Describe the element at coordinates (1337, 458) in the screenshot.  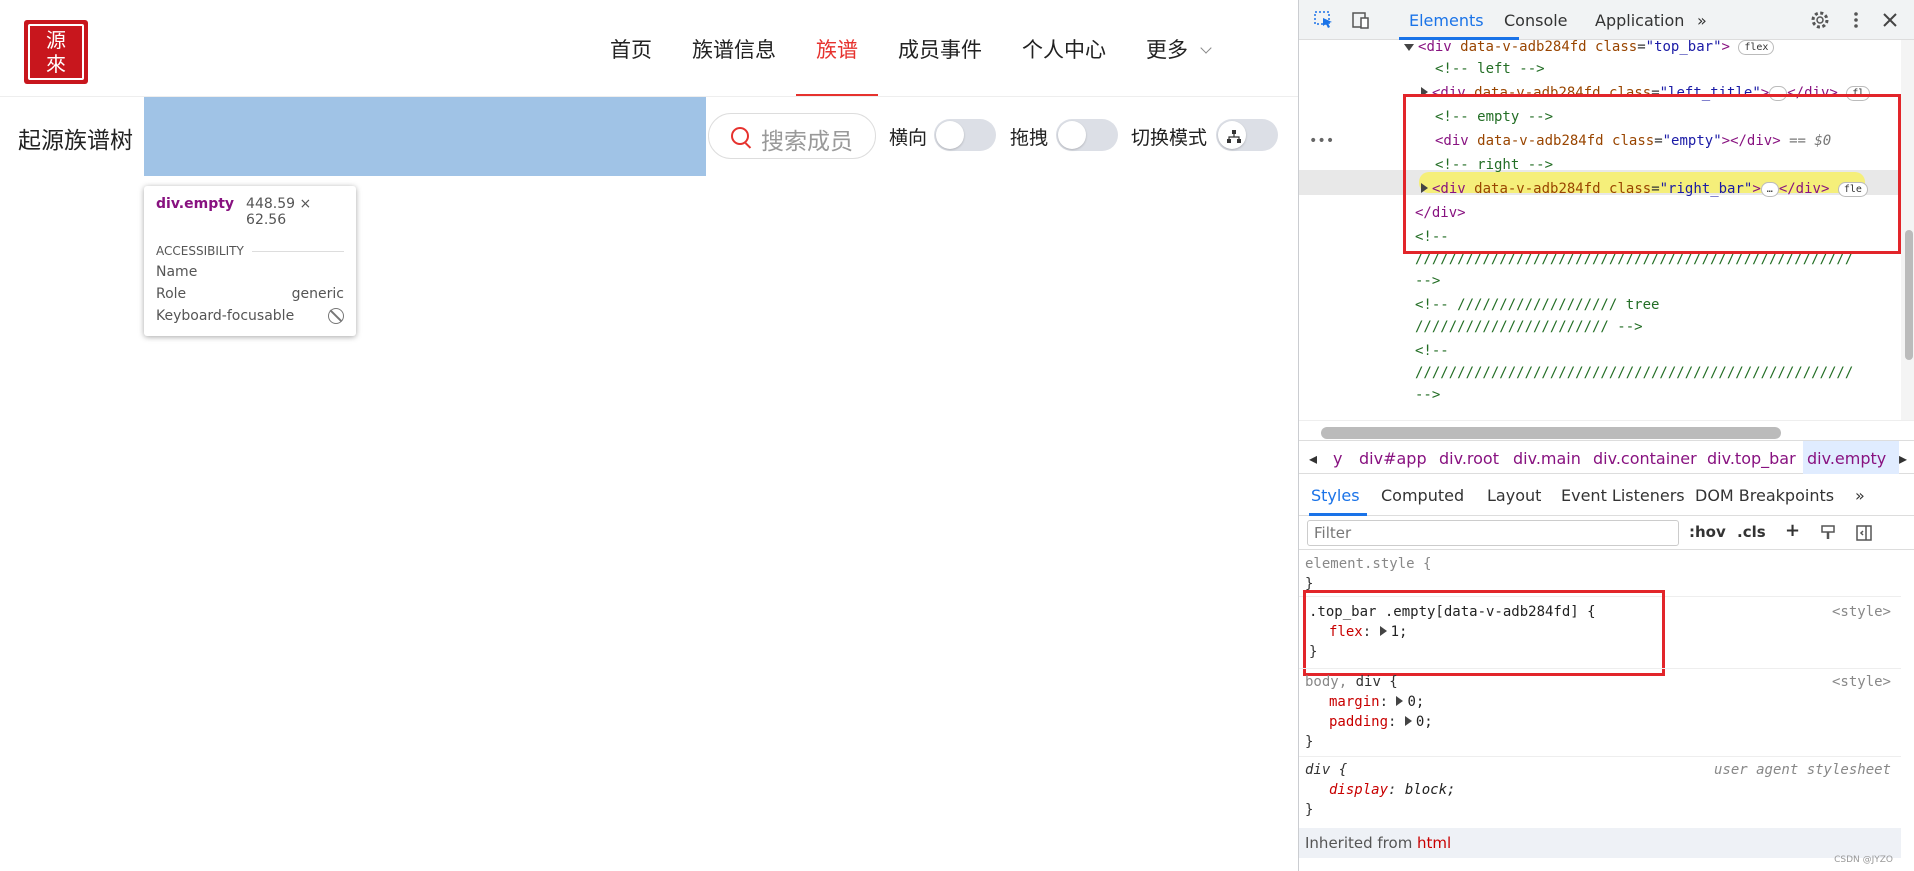
I see `breadcrumb-item: y` at that location.